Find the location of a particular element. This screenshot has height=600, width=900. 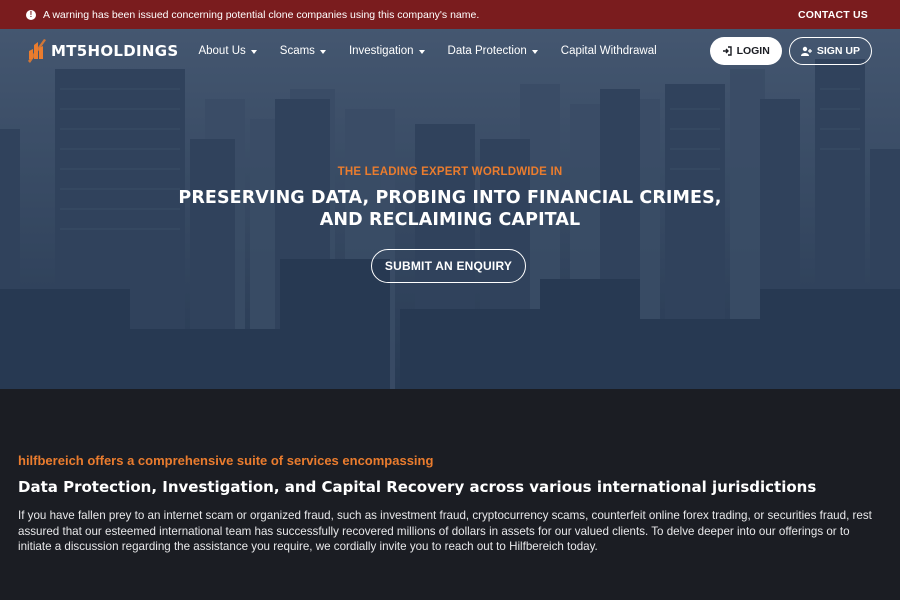

contact-us-link: CONTACT US is located at coordinates (833, 15).